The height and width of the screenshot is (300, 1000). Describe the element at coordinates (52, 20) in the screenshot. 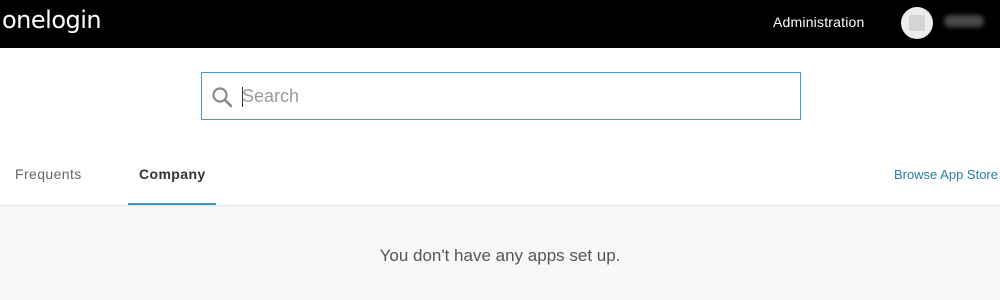

I see `onelogin-logo: onelogin` at that location.